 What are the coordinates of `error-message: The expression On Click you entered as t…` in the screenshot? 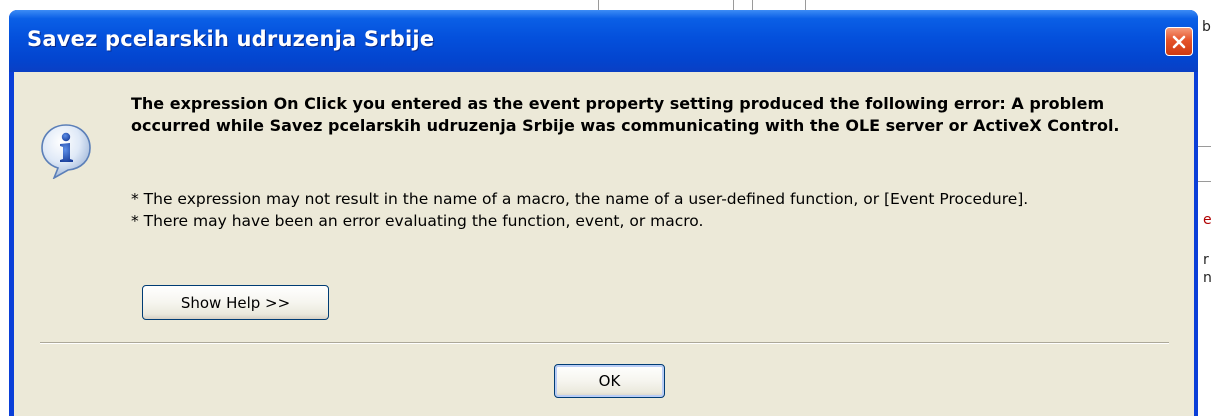 It's located at (625, 114).